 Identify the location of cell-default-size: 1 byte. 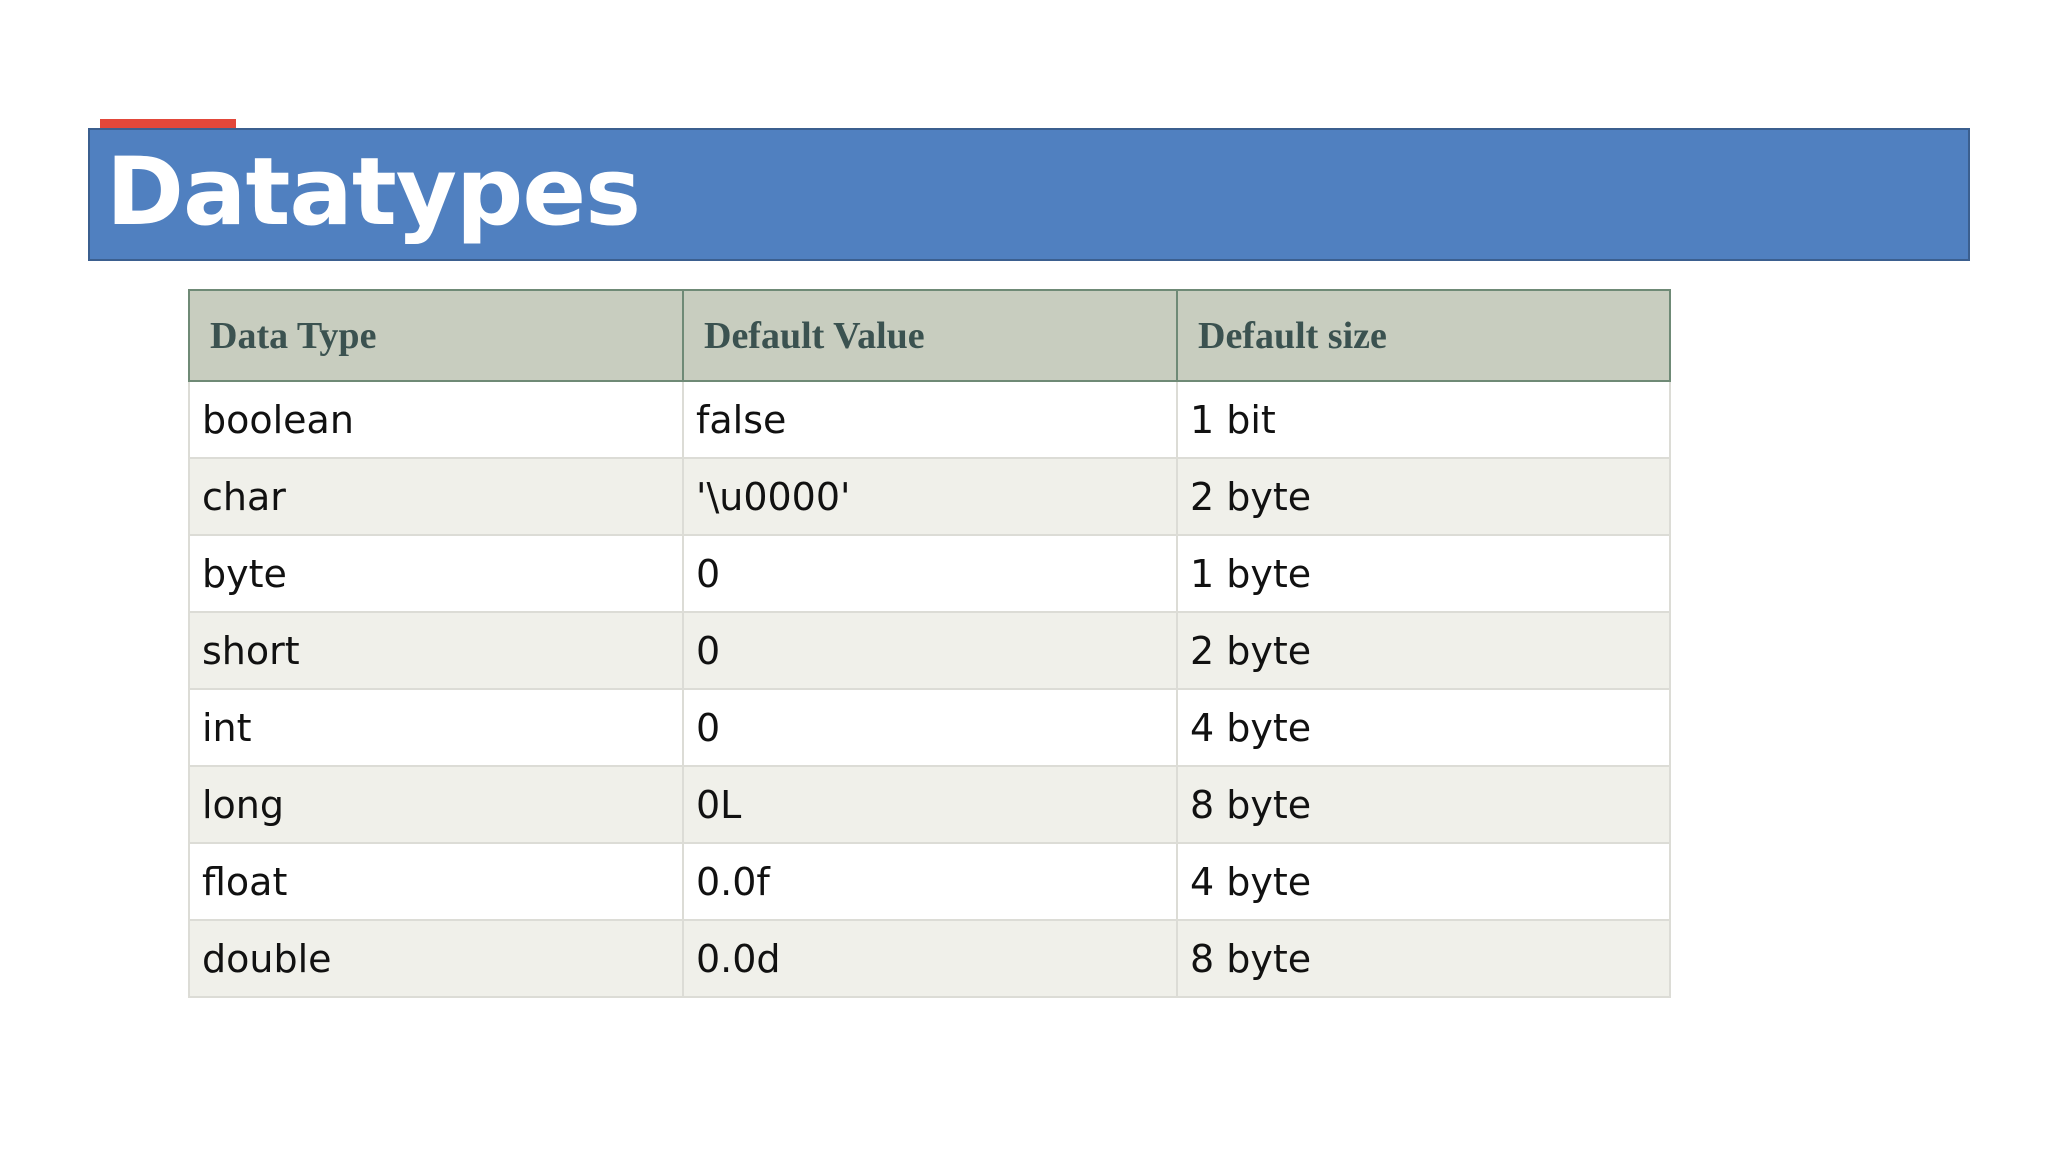
(1423, 573).